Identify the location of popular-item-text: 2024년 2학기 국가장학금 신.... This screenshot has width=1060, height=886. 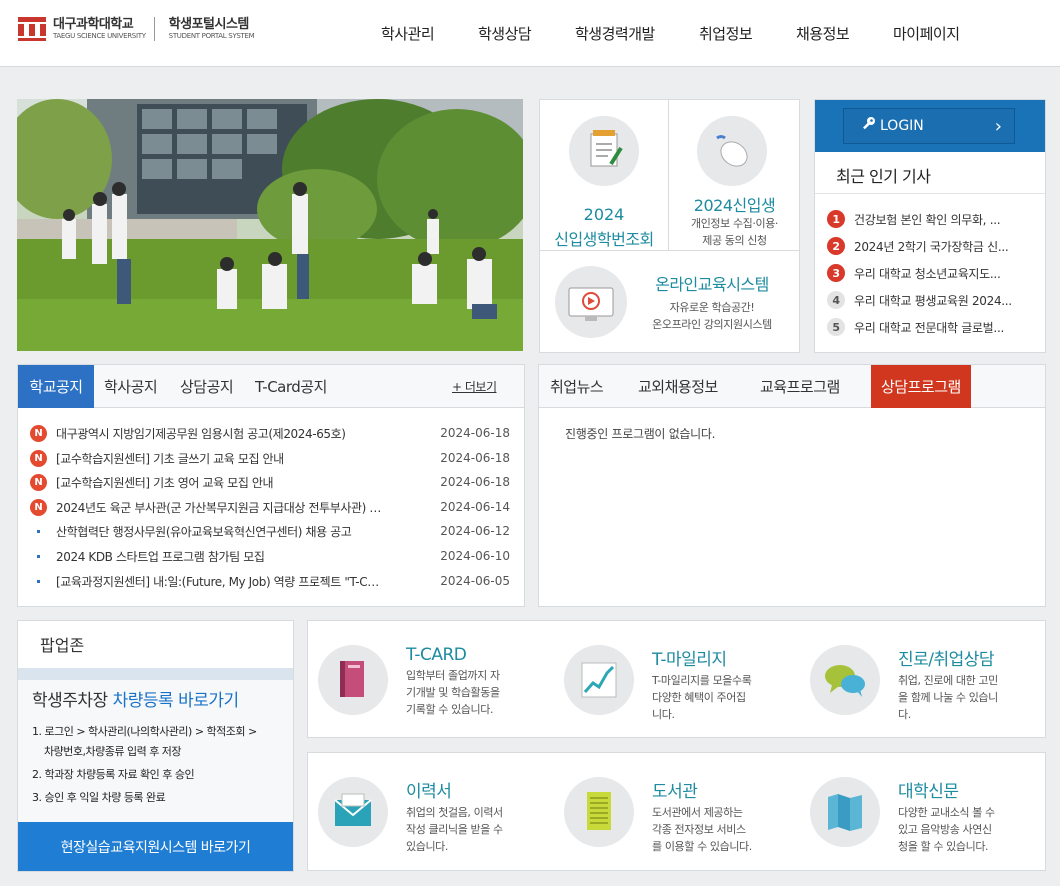
(931, 246).